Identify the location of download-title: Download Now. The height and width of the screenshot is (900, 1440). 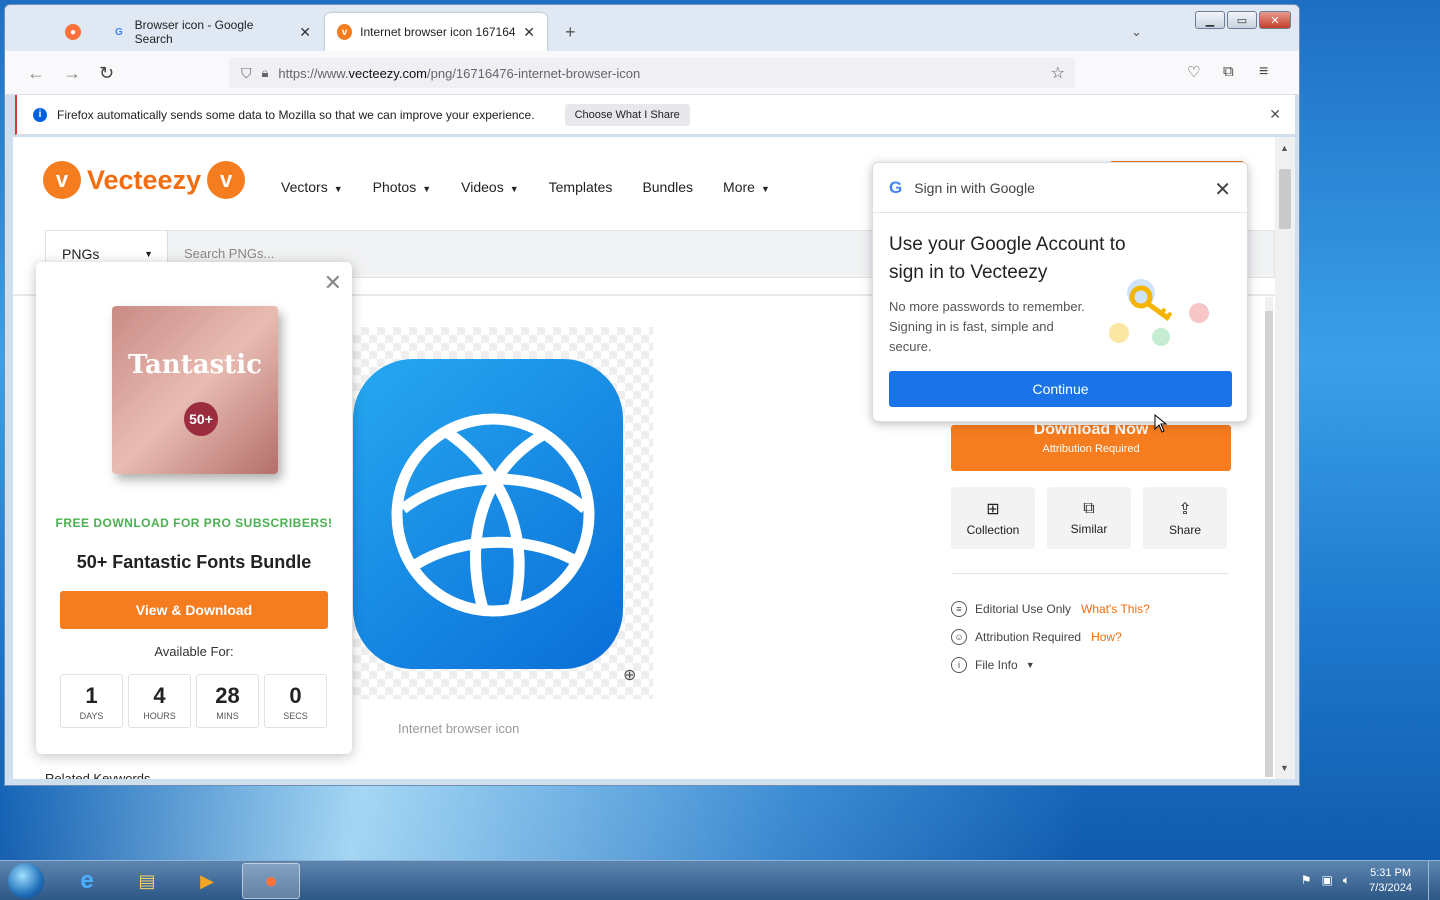
(1091, 429).